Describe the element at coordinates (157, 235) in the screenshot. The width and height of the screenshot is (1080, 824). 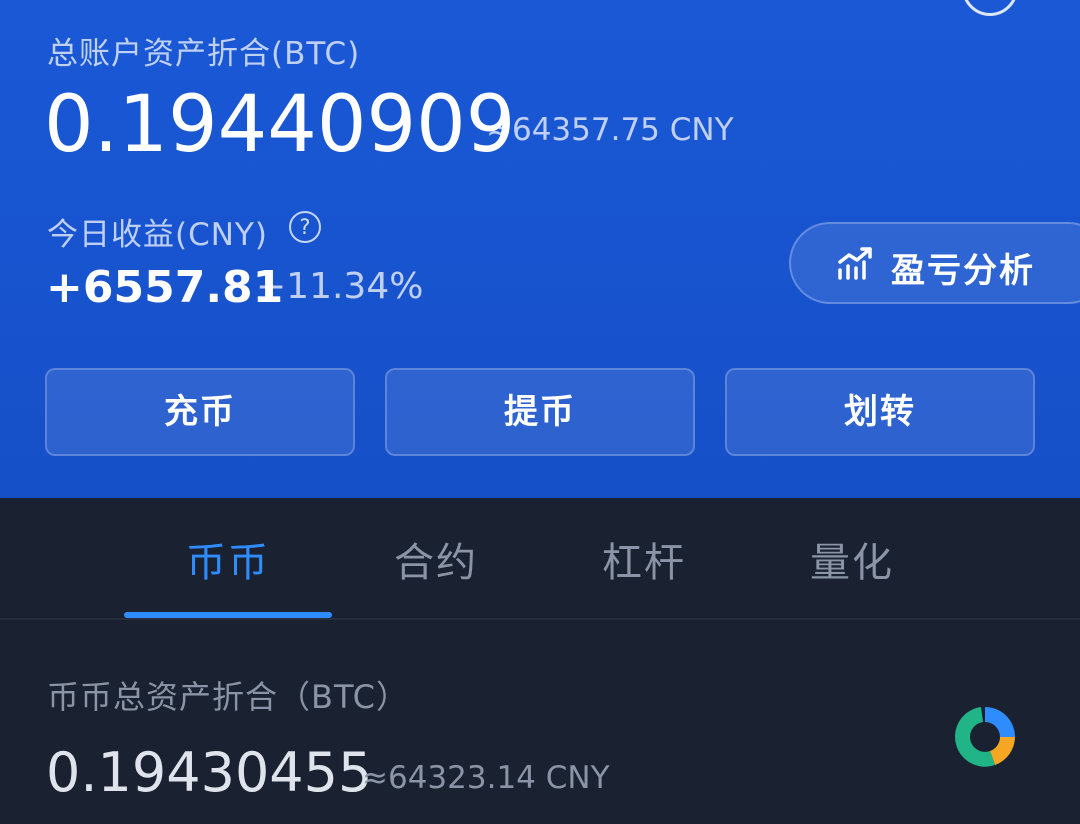
I see `today-earnings-label: 今日收益(CNY)` at that location.